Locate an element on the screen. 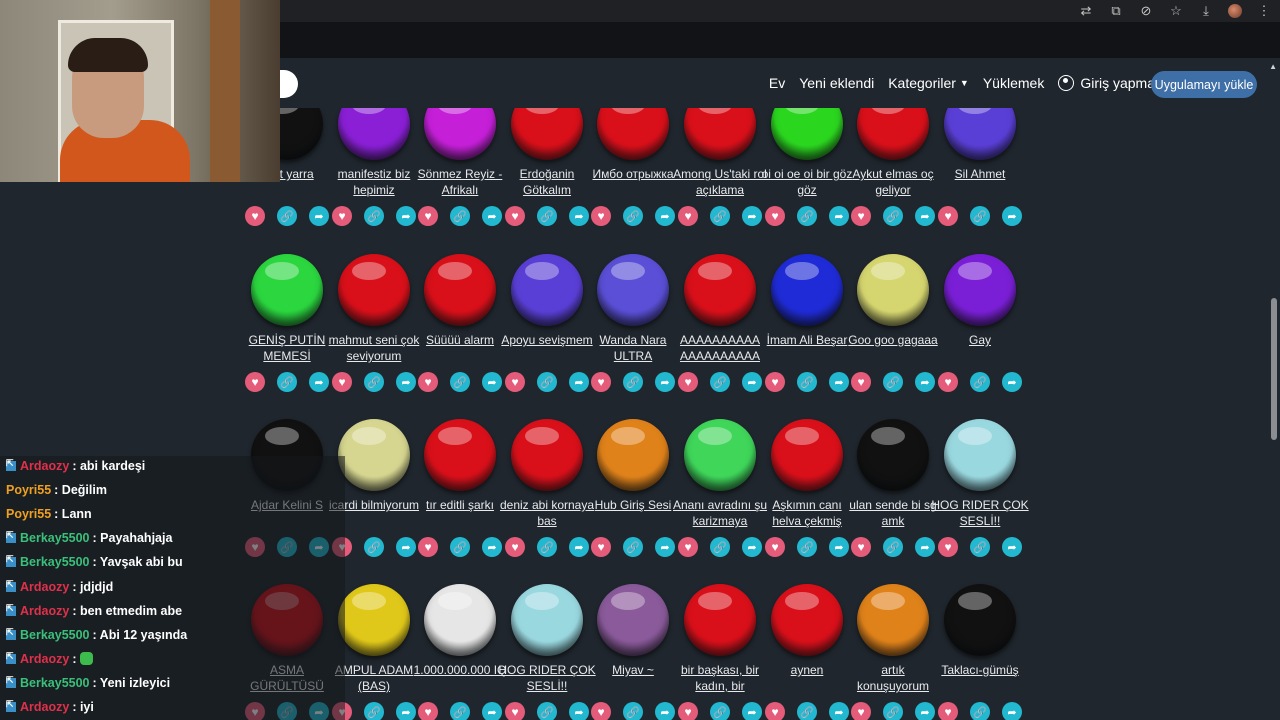 The image size is (1280, 720). sound-title-link: Имбо отрыжка is located at coordinates (633, 174).